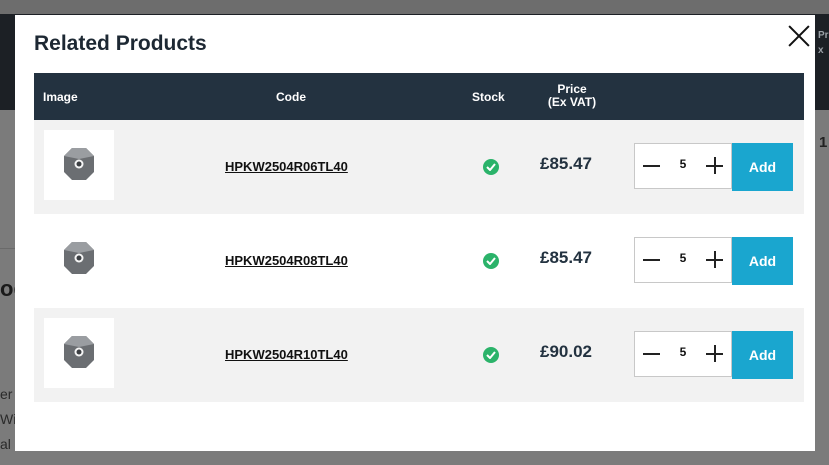 The image size is (829, 465). I want to click on background-text: Wi, so click(8, 419).